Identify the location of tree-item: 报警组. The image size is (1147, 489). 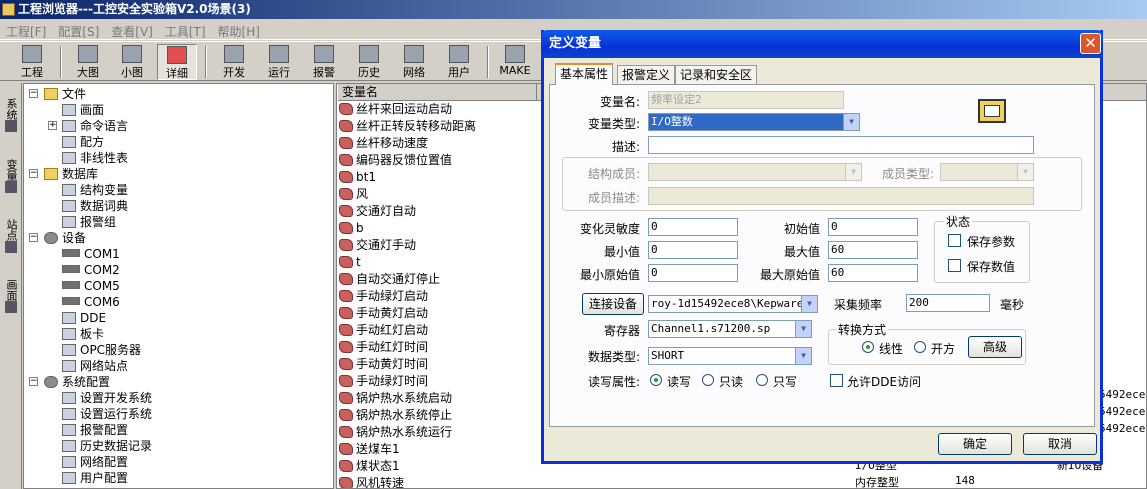
(89, 222).